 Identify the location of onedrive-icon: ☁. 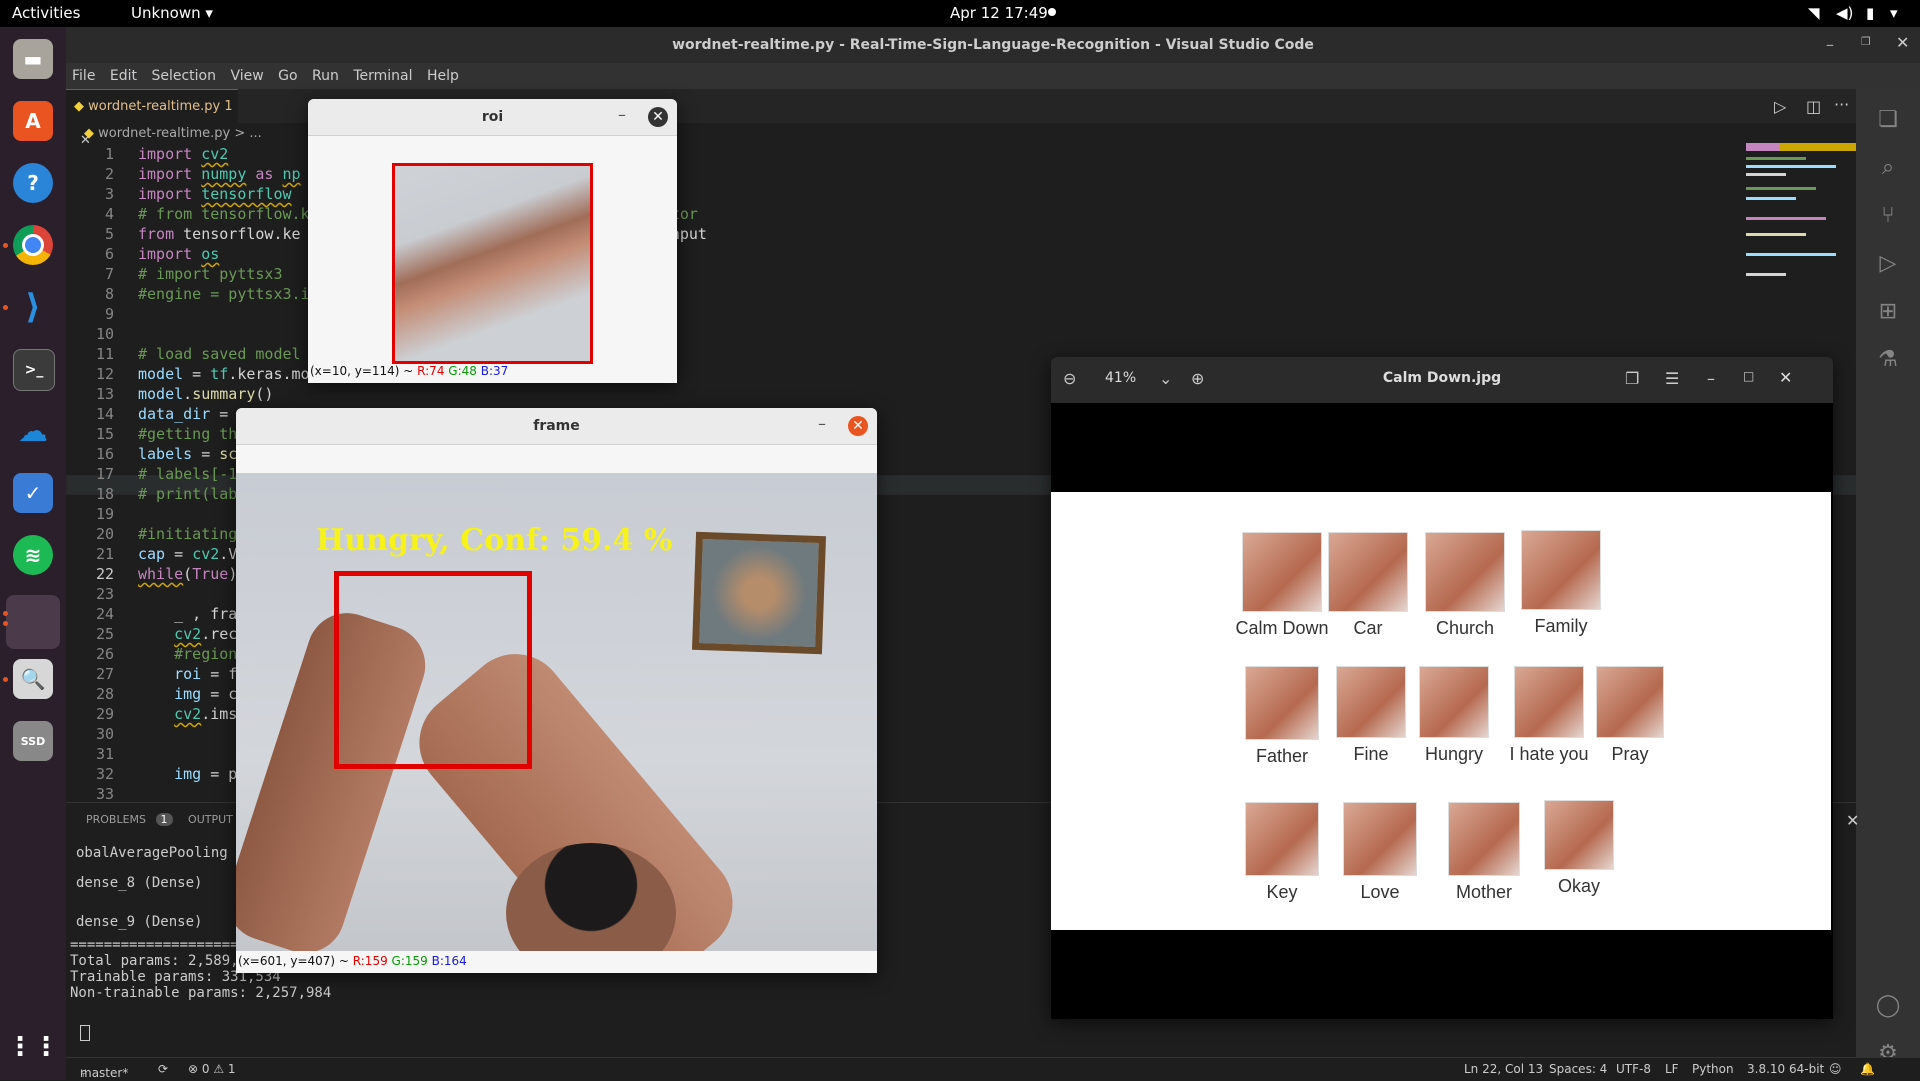
(33, 431).